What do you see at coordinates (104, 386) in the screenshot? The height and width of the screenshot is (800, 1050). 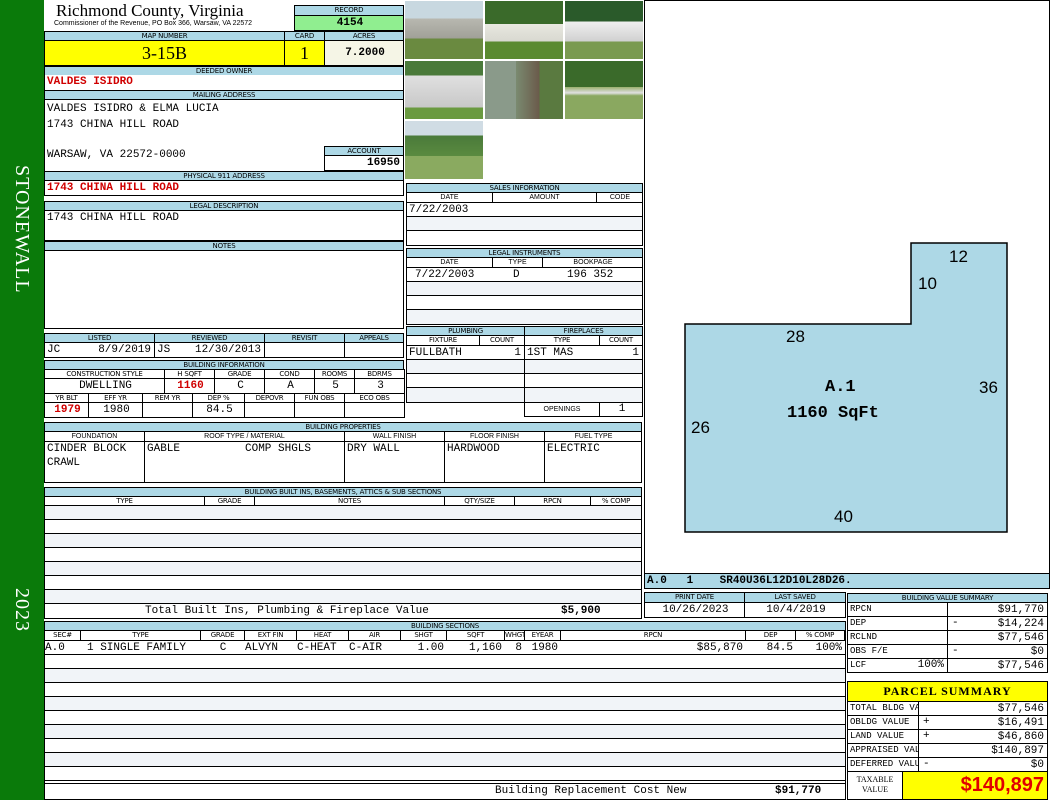 I see `building-info-value: DWELLING` at bounding box center [104, 386].